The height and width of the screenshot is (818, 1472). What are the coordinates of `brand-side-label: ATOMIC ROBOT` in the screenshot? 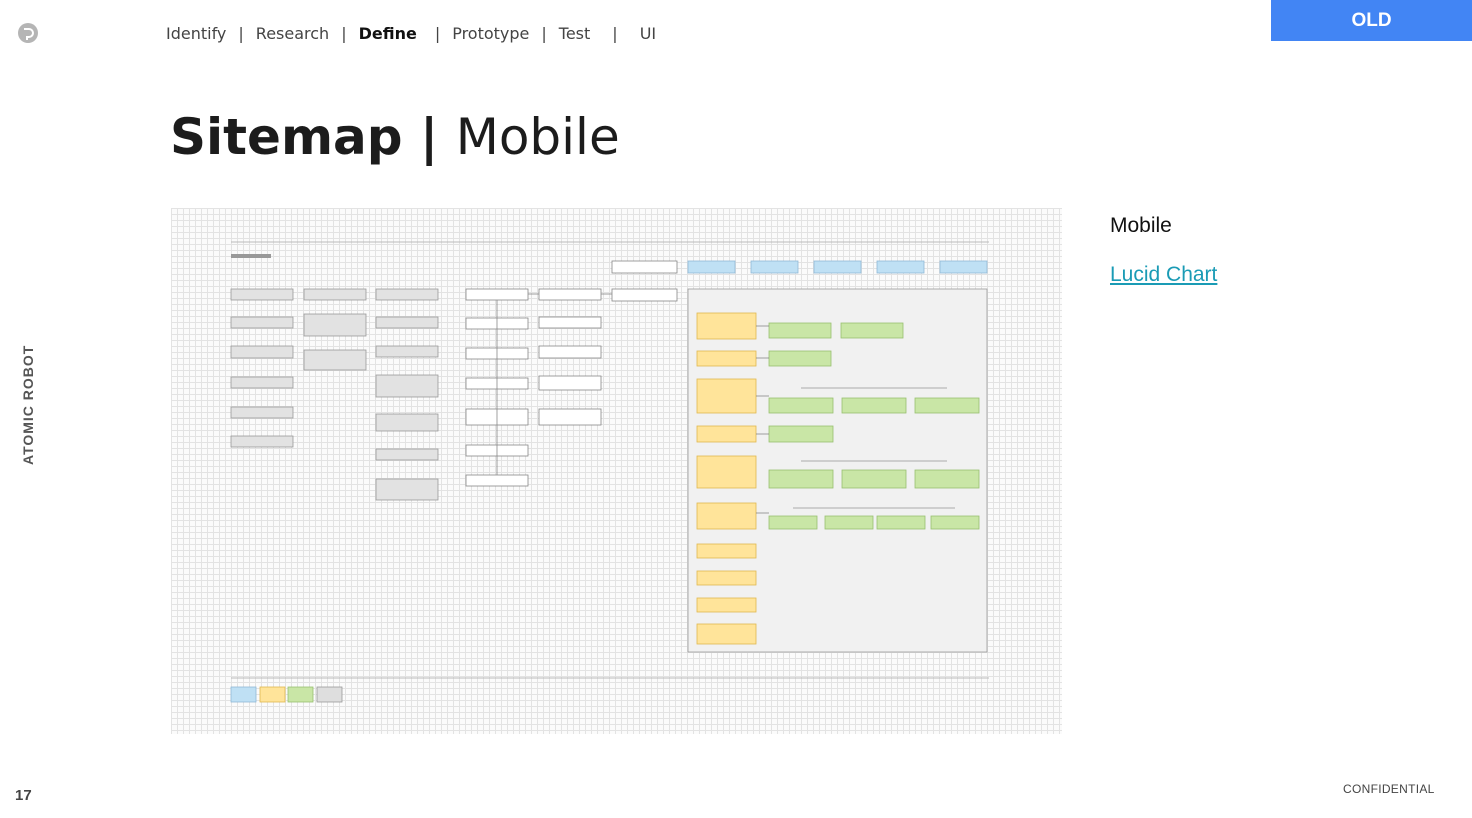 It's located at (28, 404).